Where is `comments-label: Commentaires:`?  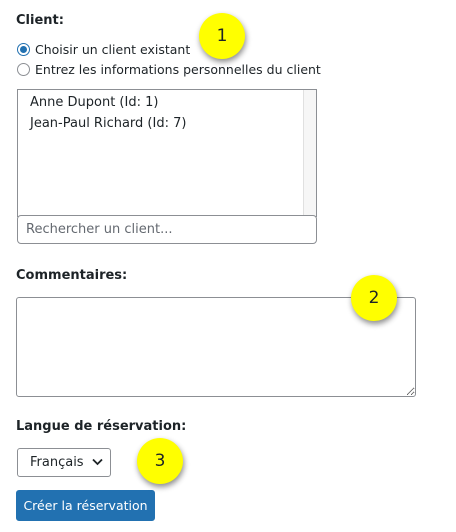 comments-label: Commentaires: is located at coordinates (72, 275).